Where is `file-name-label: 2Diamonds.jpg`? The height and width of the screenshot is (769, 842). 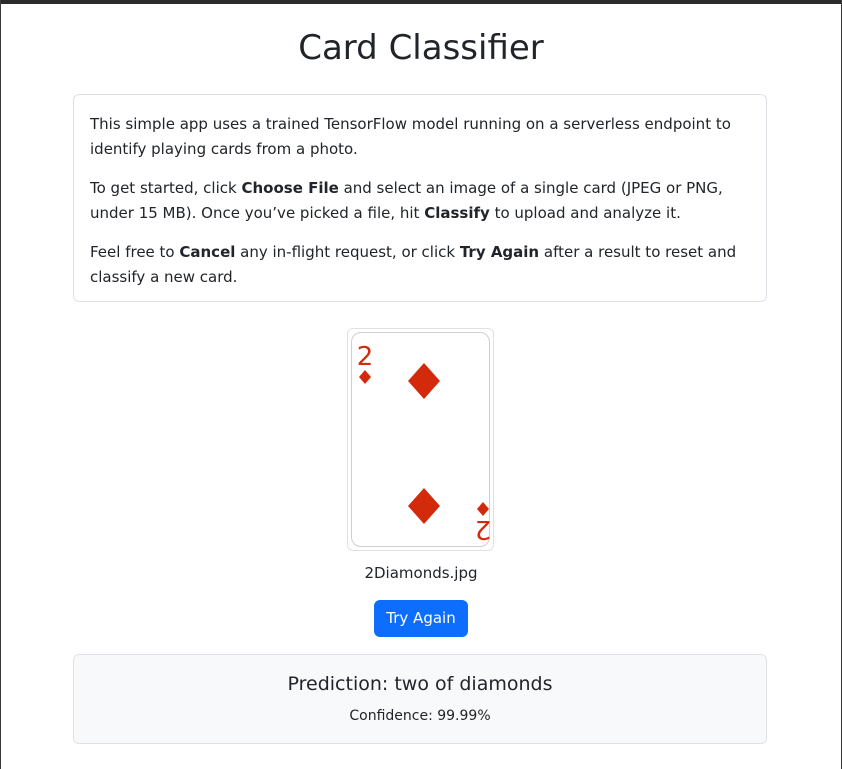
file-name-label: 2Diamonds.jpg is located at coordinates (421, 573).